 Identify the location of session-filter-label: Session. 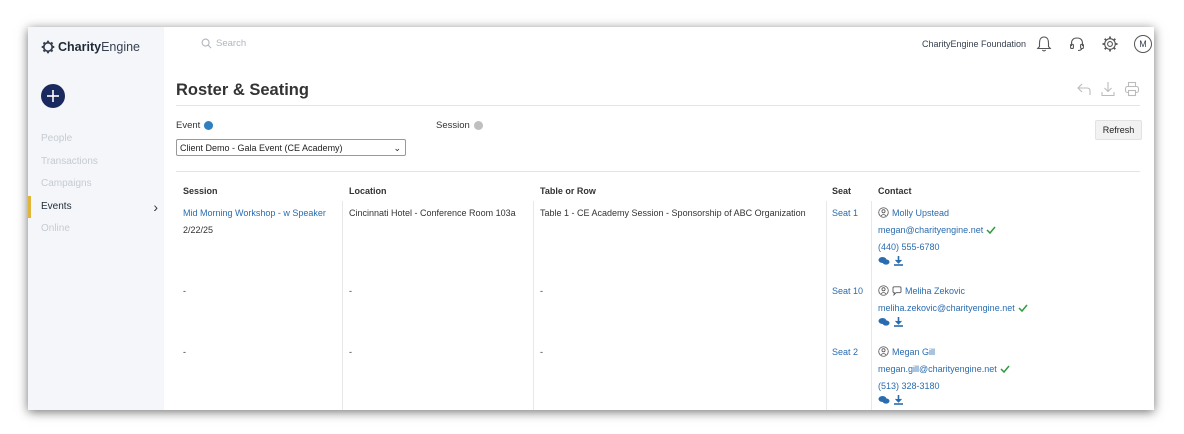
(459, 125).